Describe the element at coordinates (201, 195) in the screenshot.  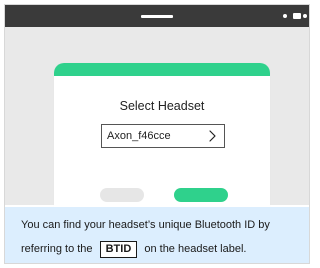
I see `confirm-button` at that location.